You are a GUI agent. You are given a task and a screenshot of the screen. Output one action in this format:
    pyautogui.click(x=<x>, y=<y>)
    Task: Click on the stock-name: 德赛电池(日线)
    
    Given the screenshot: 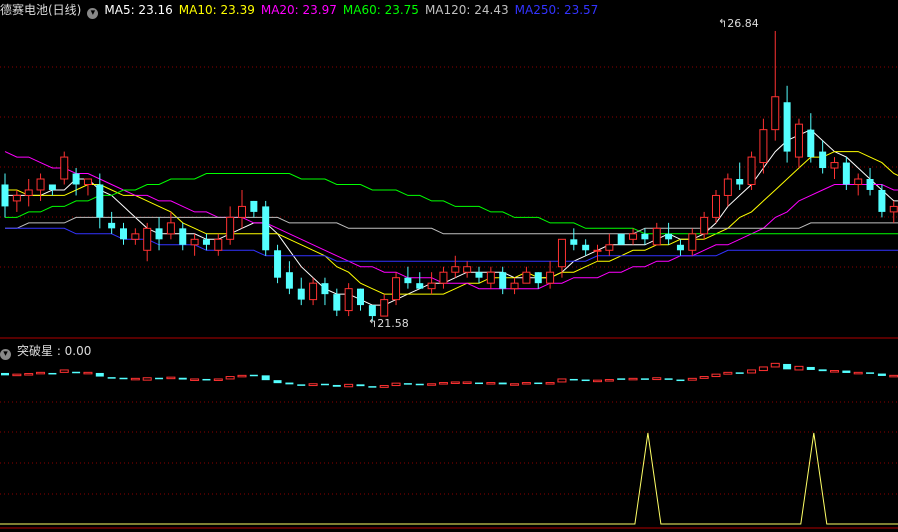 What is the action you would take?
    pyautogui.click(x=41, y=10)
    